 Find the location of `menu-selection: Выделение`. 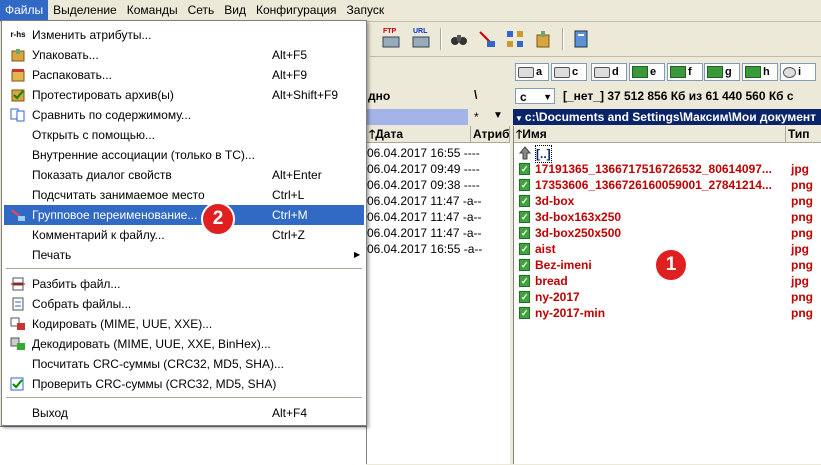

menu-selection: Выделение is located at coordinates (85, 10).